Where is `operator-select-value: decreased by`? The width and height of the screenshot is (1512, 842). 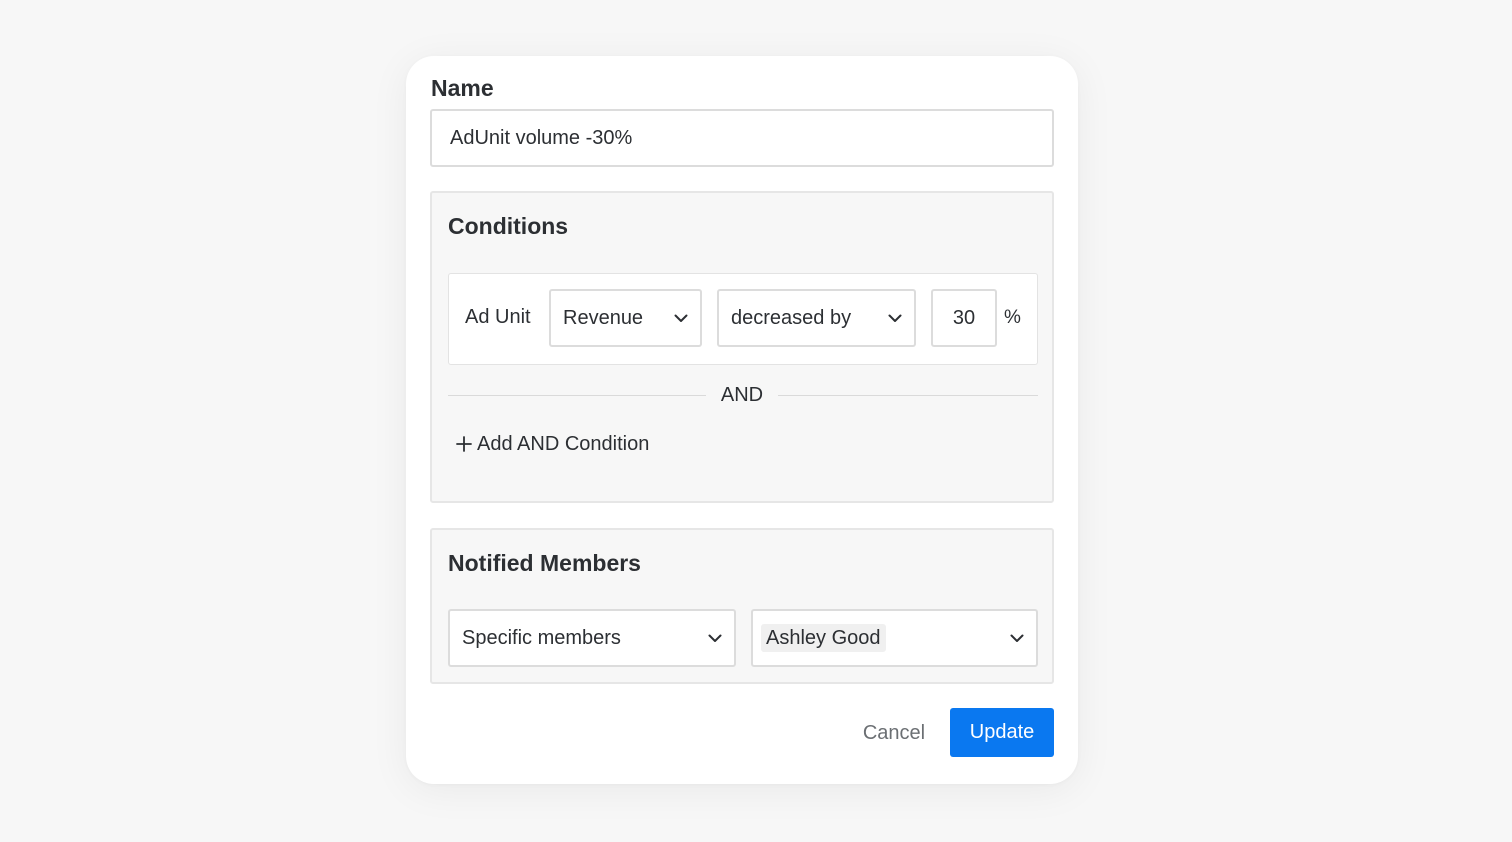 operator-select-value: decreased by is located at coordinates (791, 317).